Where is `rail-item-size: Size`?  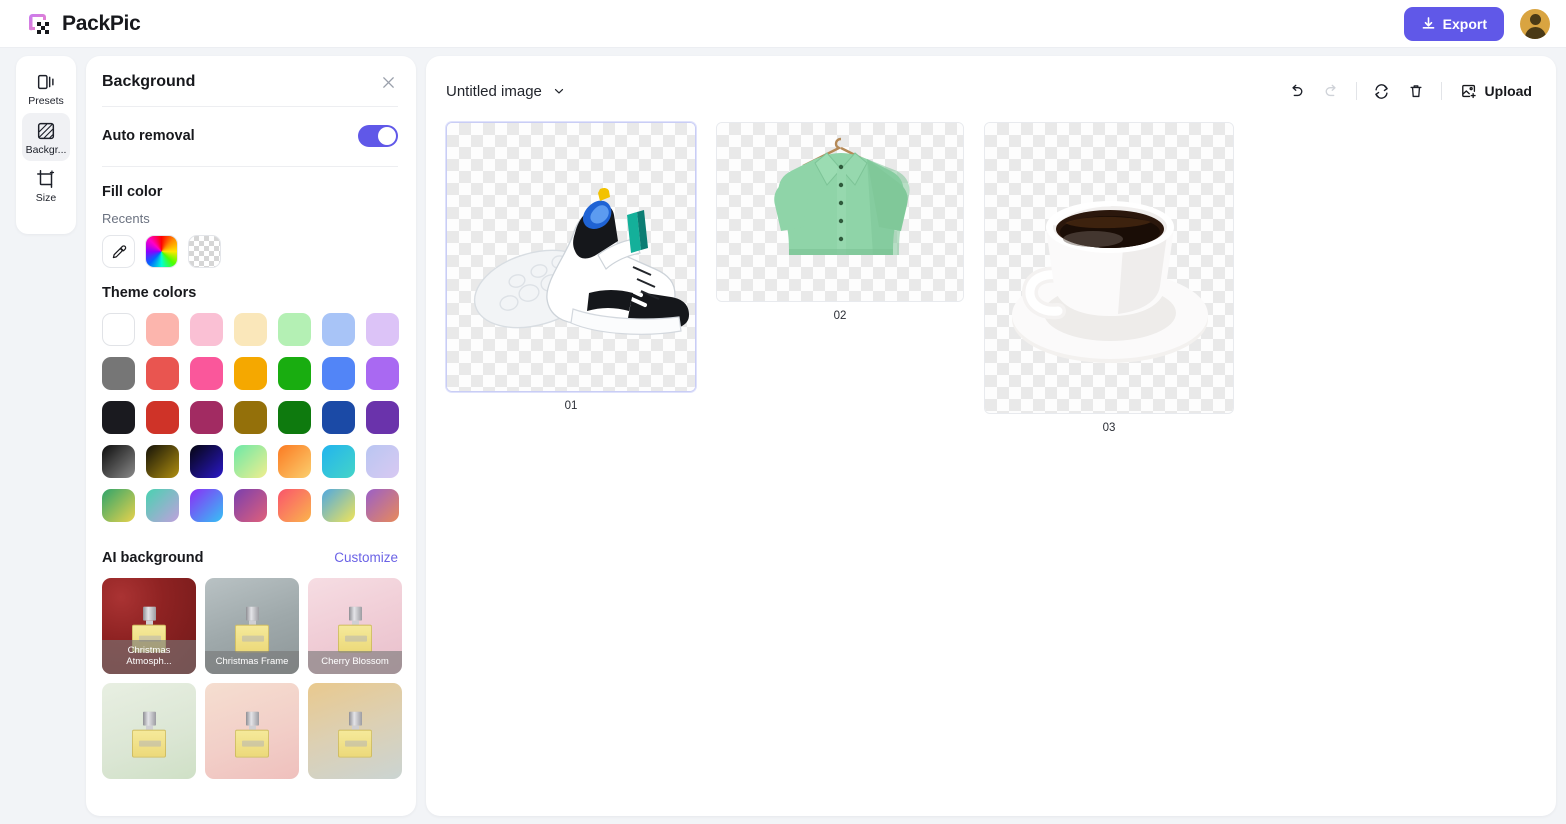 rail-item-size: Size is located at coordinates (46, 185).